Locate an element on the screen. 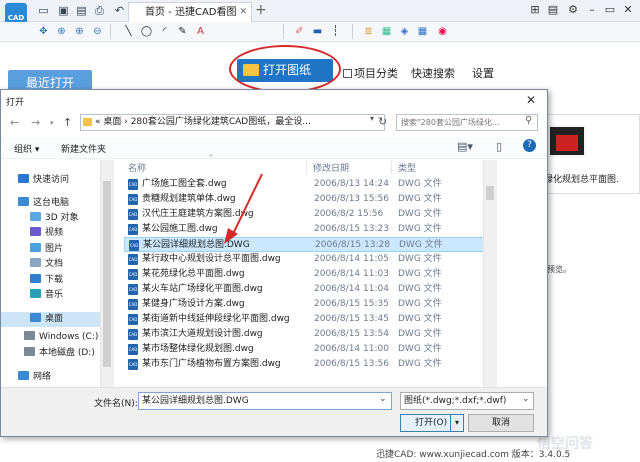  dialog-close-icon: ✕ is located at coordinates (531, 100).